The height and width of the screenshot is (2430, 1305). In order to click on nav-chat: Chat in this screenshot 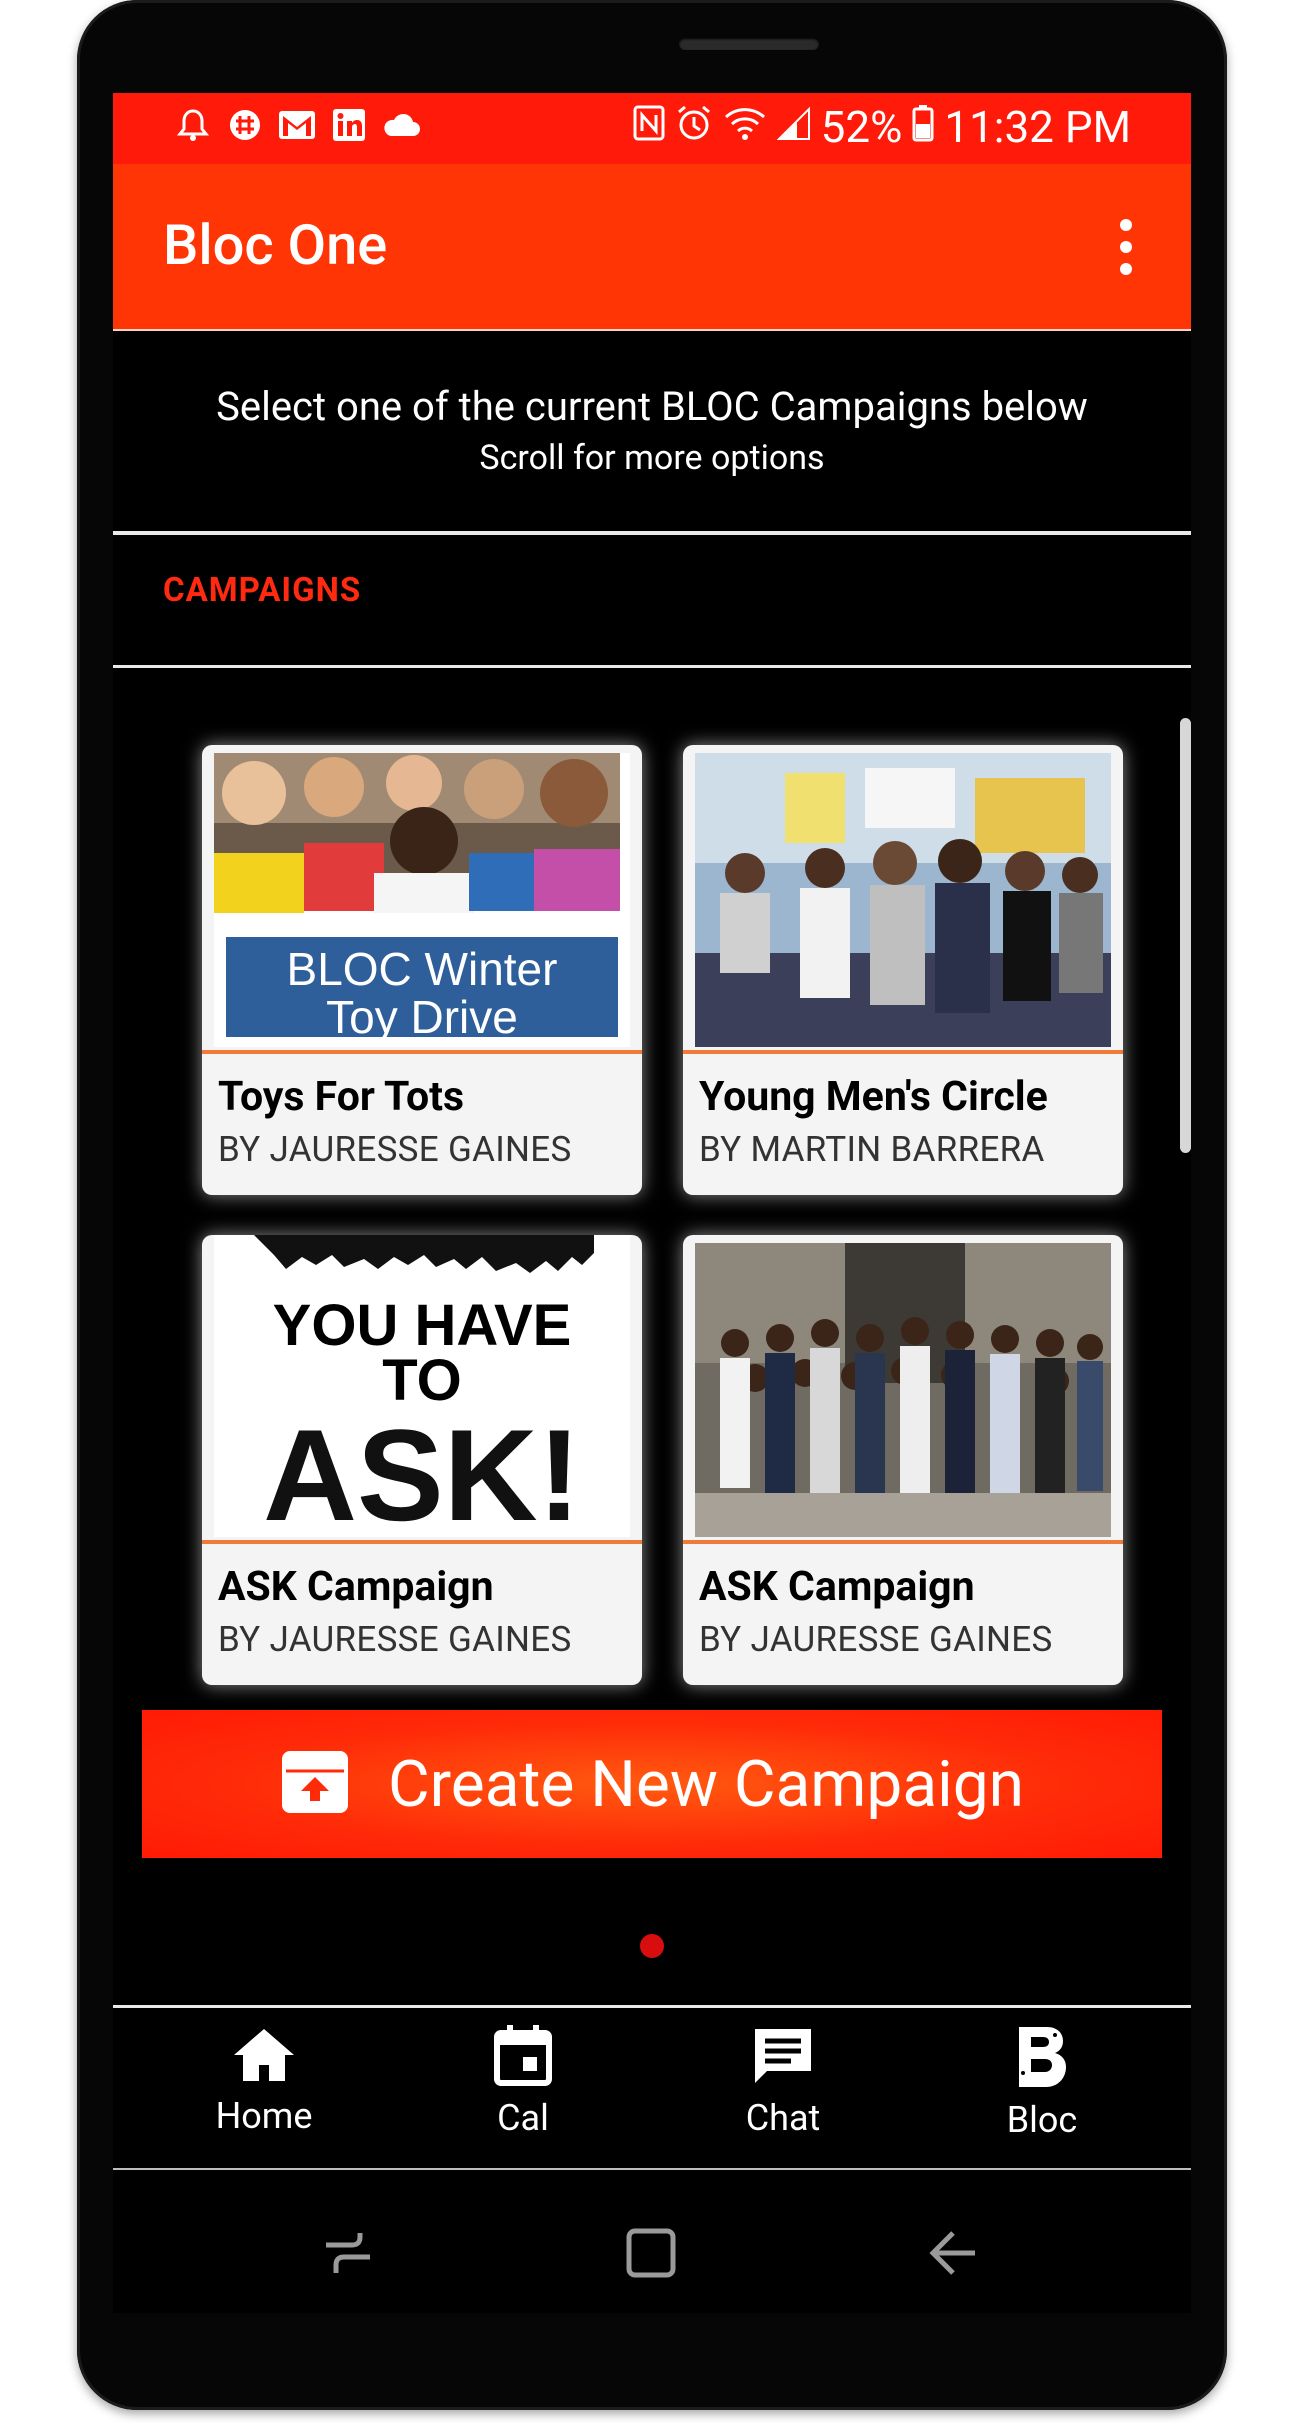, I will do `click(783, 2082)`.